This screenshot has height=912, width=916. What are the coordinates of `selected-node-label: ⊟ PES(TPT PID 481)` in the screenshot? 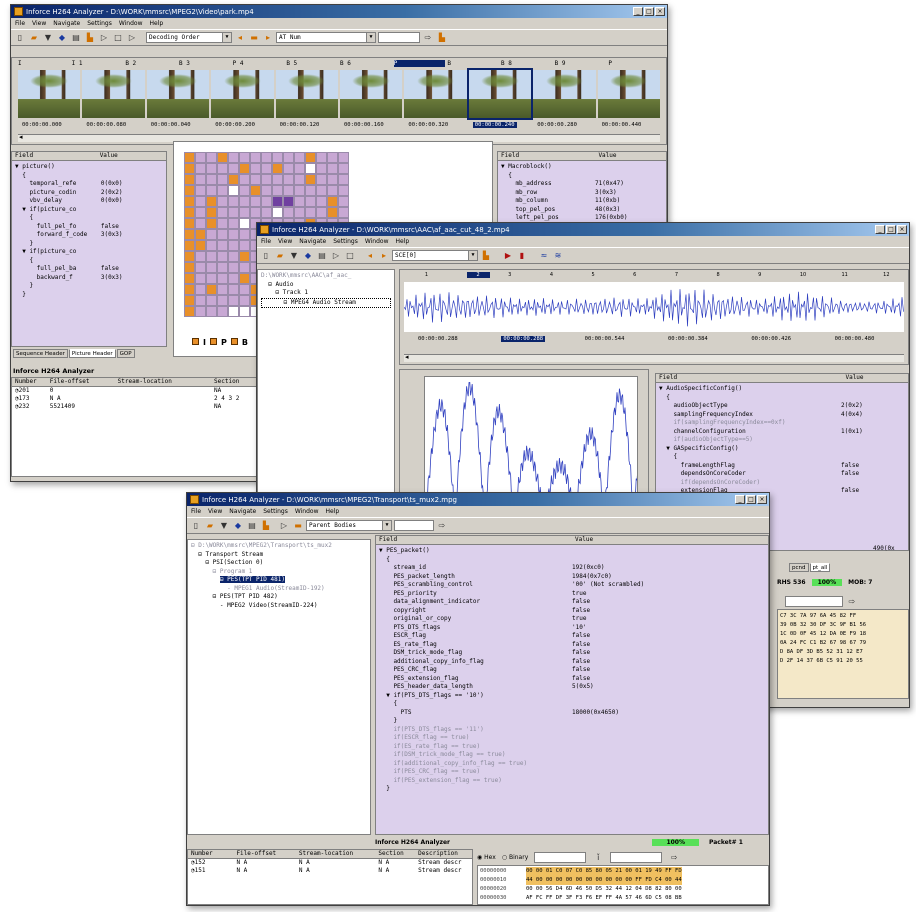 It's located at (252, 579).